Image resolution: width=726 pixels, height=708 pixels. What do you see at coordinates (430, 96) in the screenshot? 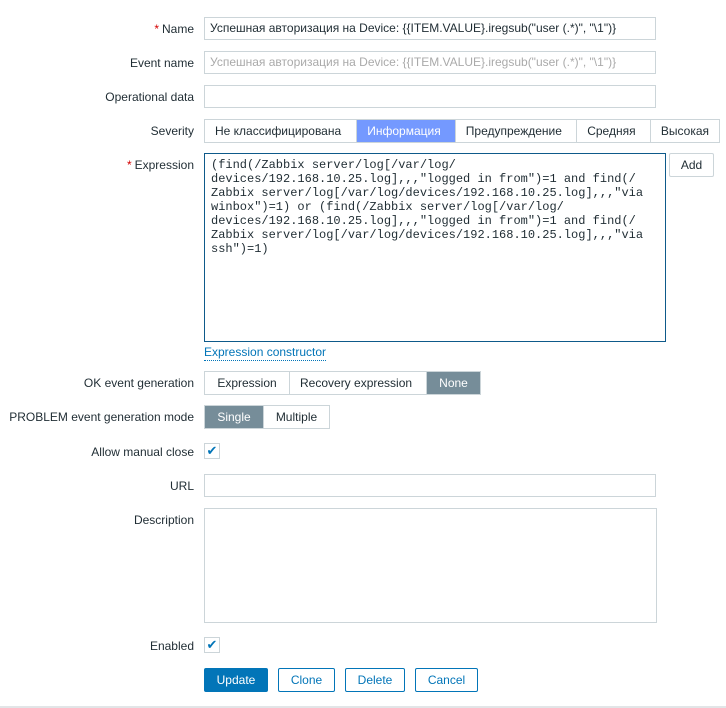
I see `operational-data-input` at bounding box center [430, 96].